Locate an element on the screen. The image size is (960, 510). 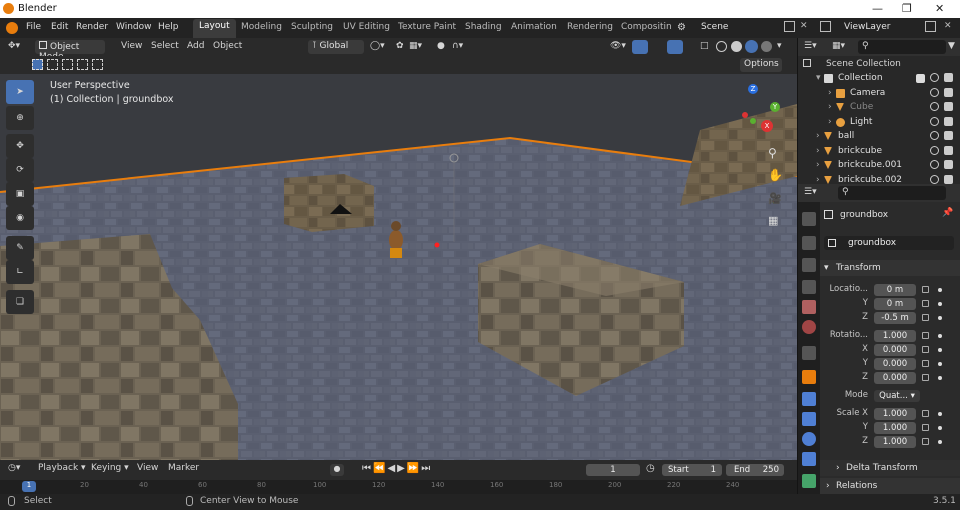
playback-controls: ⏮⏪◀▶⏩⏭ is located at coordinates (397, 468).